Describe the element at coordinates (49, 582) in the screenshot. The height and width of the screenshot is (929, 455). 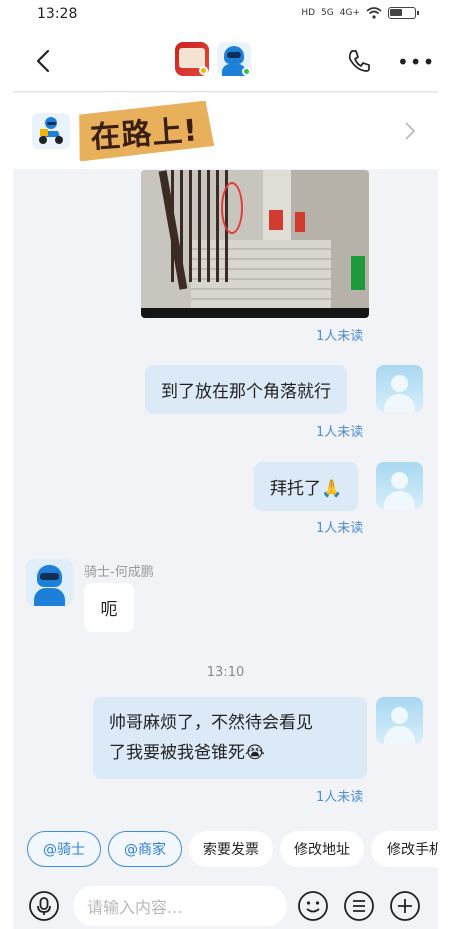
I see `rider-avatar` at that location.